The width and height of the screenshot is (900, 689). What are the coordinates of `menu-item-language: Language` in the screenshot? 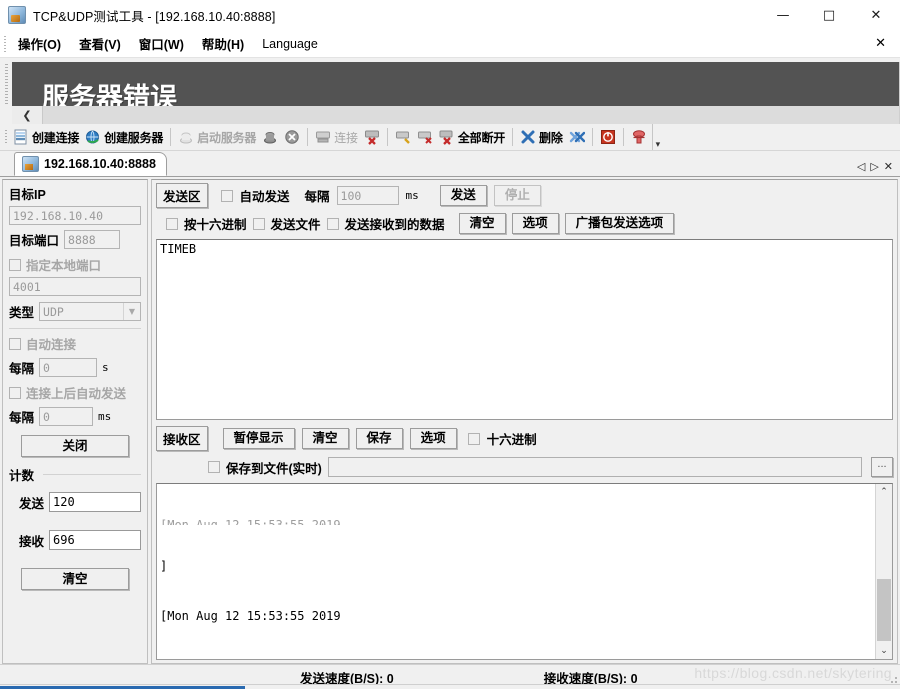 It's located at (290, 44).